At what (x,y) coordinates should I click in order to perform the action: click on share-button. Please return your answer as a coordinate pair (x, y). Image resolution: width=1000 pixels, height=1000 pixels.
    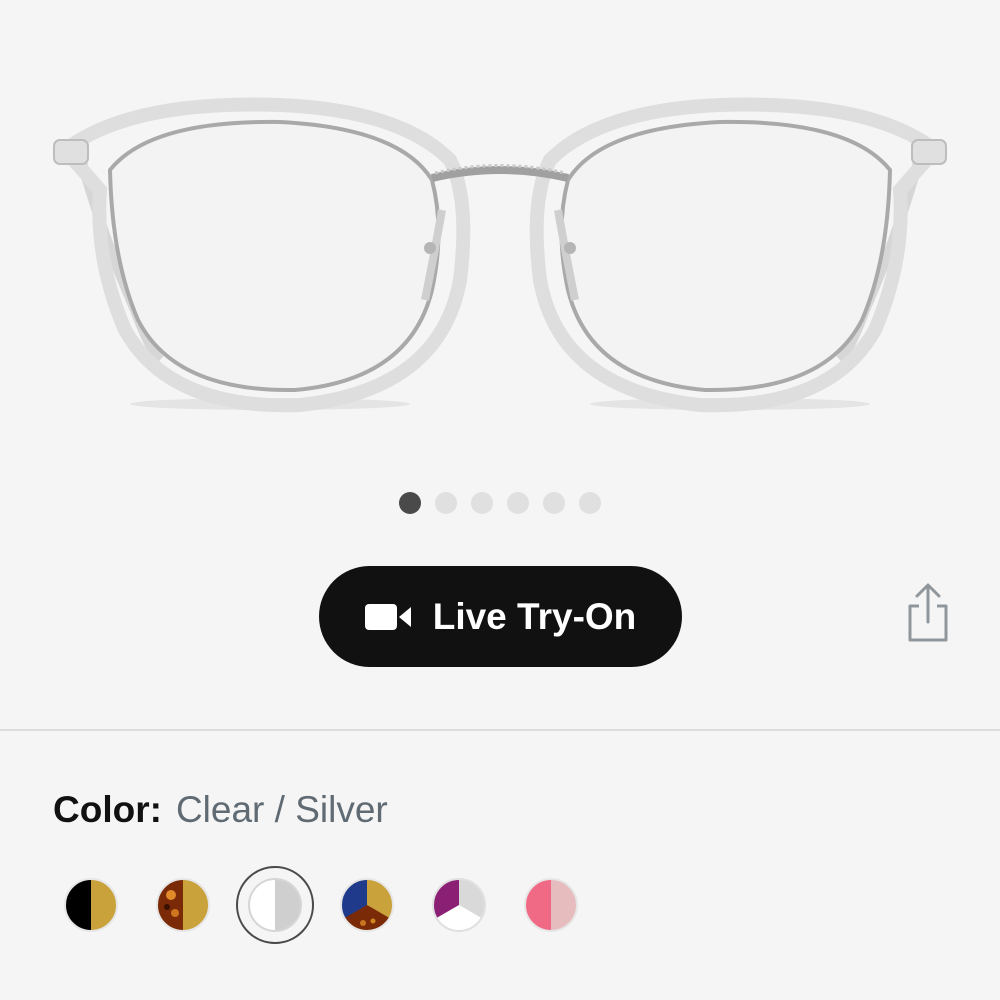
    Looking at the image, I should click on (928, 613).